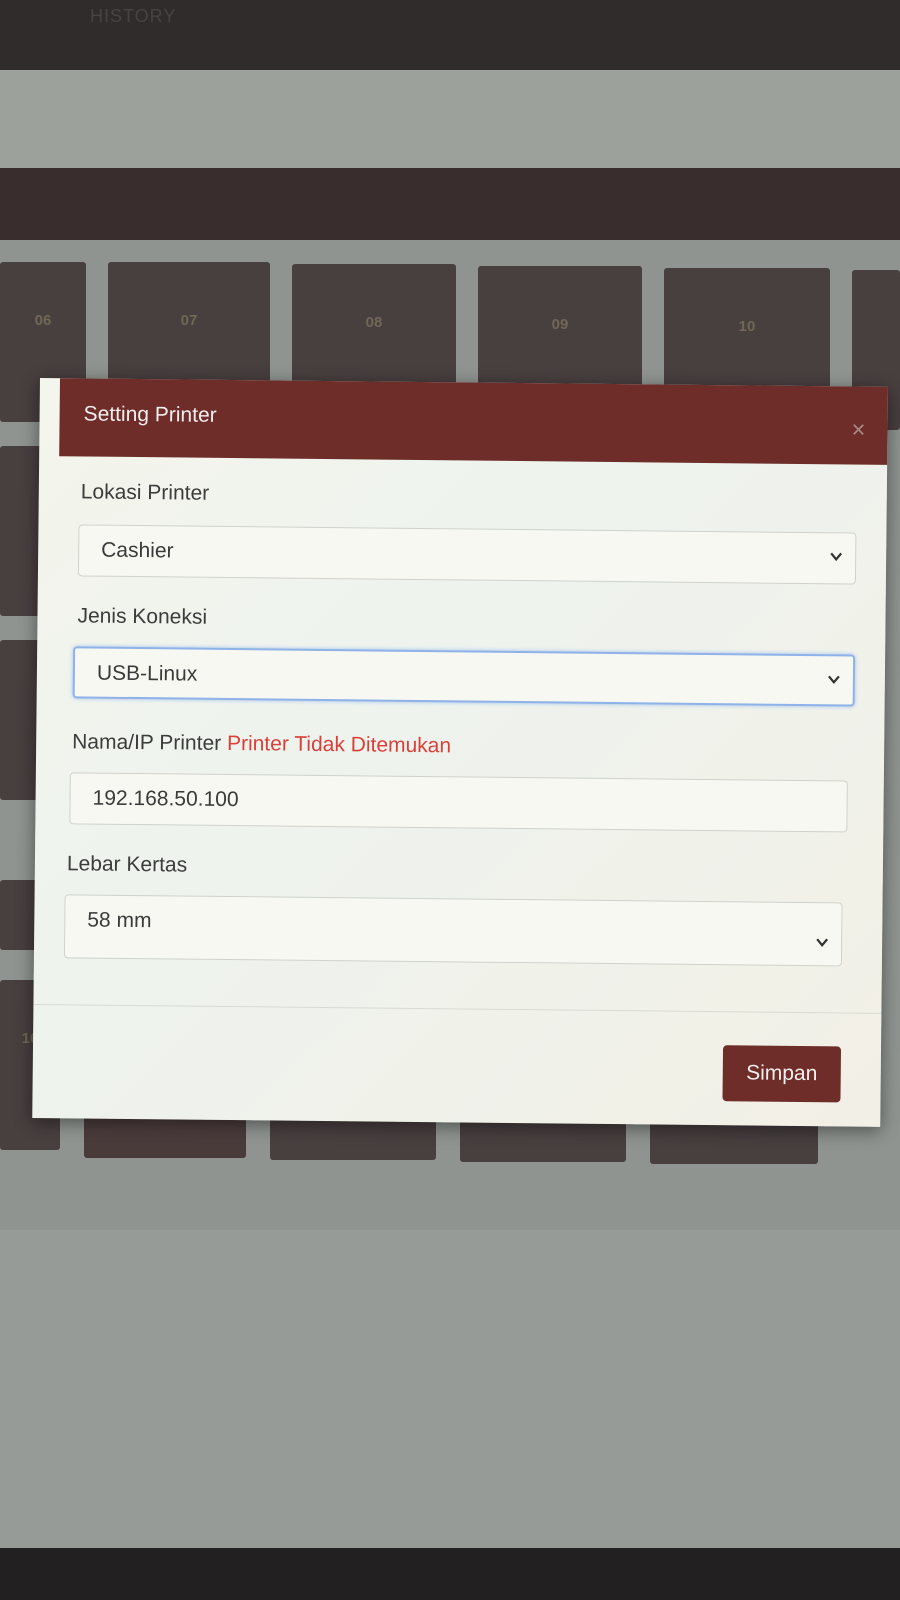  I want to click on jenis-koneksi-label: Jenis Koneksi, so click(142, 616).